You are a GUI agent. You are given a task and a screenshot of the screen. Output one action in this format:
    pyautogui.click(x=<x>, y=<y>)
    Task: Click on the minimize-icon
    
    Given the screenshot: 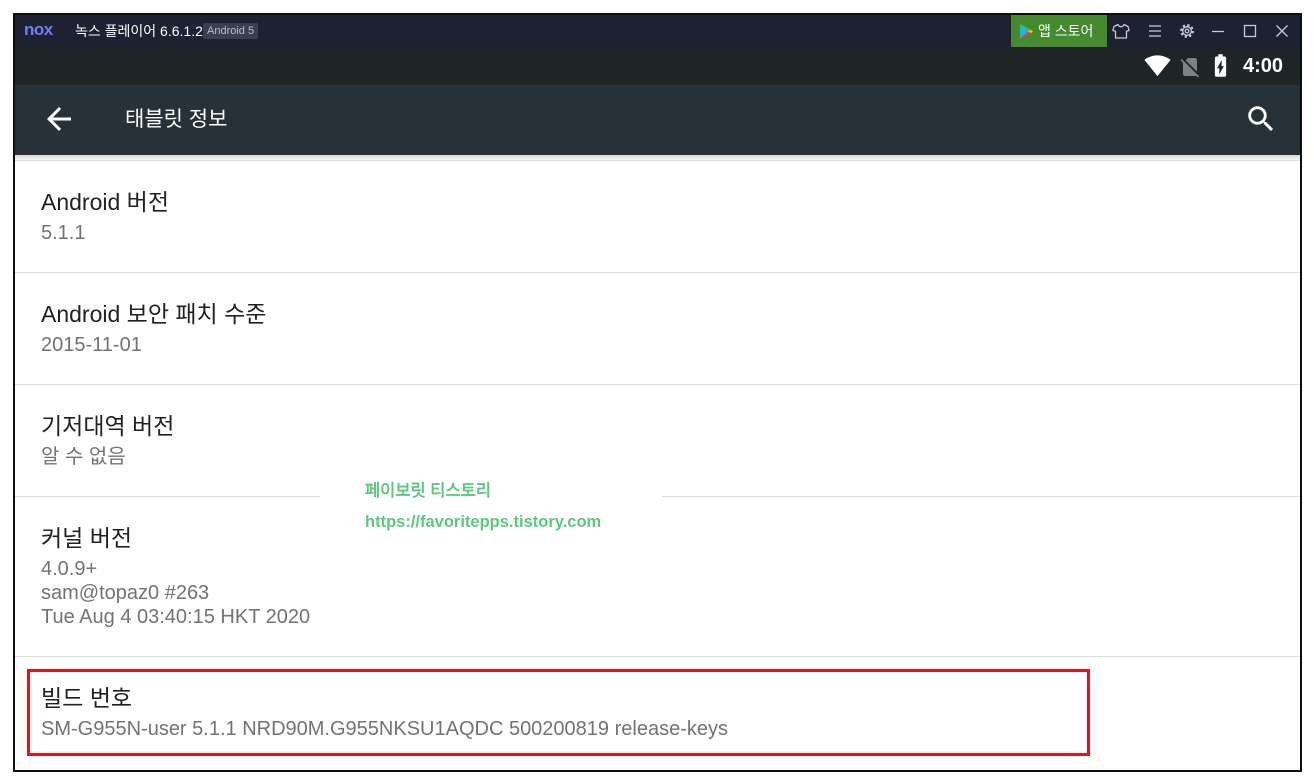 What is the action you would take?
    pyautogui.click(x=1218, y=31)
    